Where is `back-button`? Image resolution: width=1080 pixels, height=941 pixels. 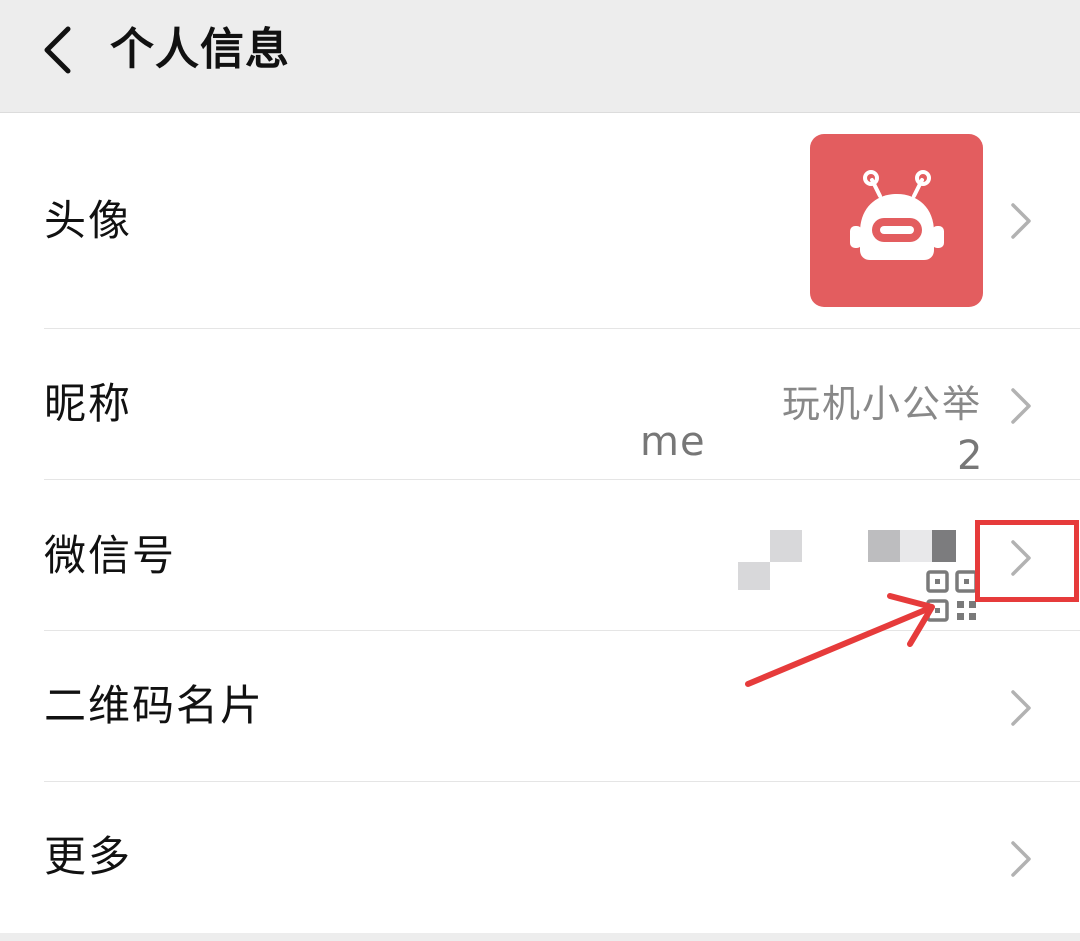
back-button is located at coordinates (57, 50).